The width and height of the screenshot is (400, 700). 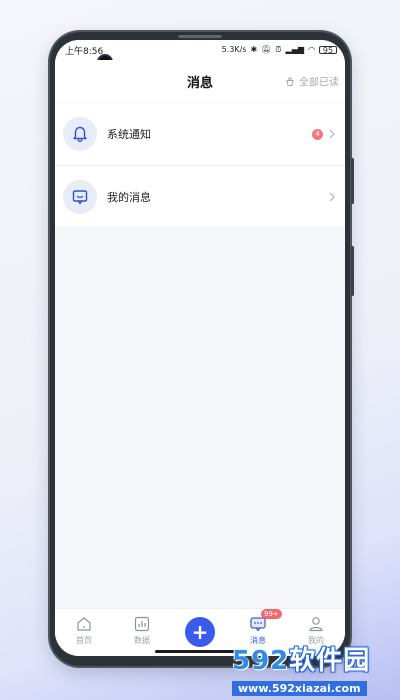 I want to click on bluetooth-icon: ✱, so click(x=254, y=49).